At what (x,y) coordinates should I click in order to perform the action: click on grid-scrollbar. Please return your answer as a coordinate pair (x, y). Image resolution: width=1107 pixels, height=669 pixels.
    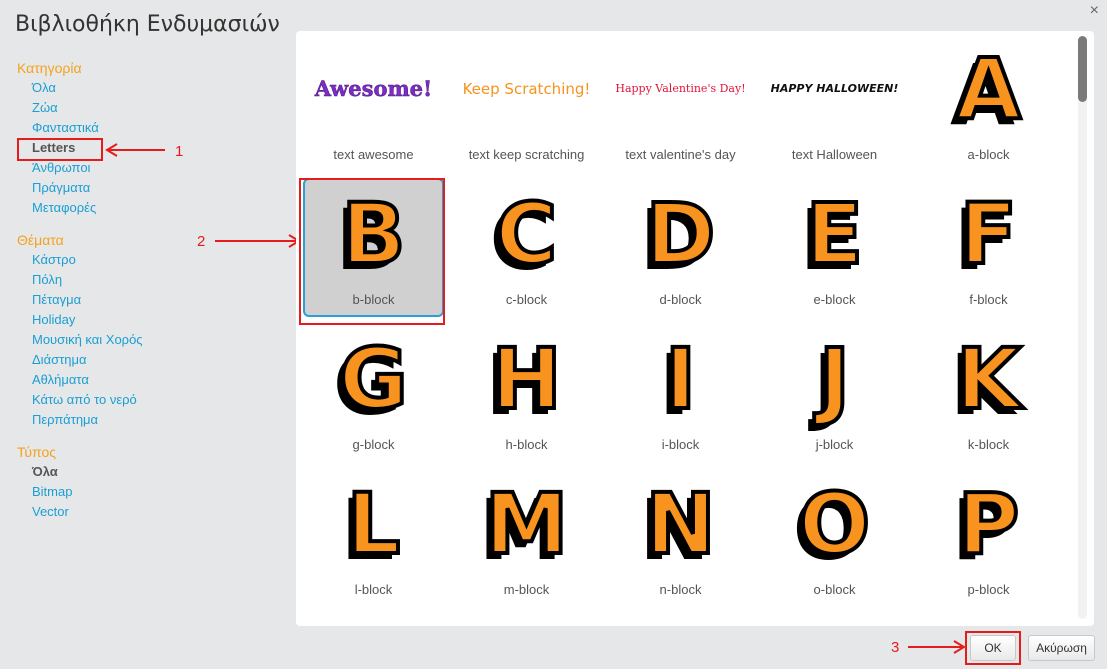
    Looking at the image, I should click on (1082, 327).